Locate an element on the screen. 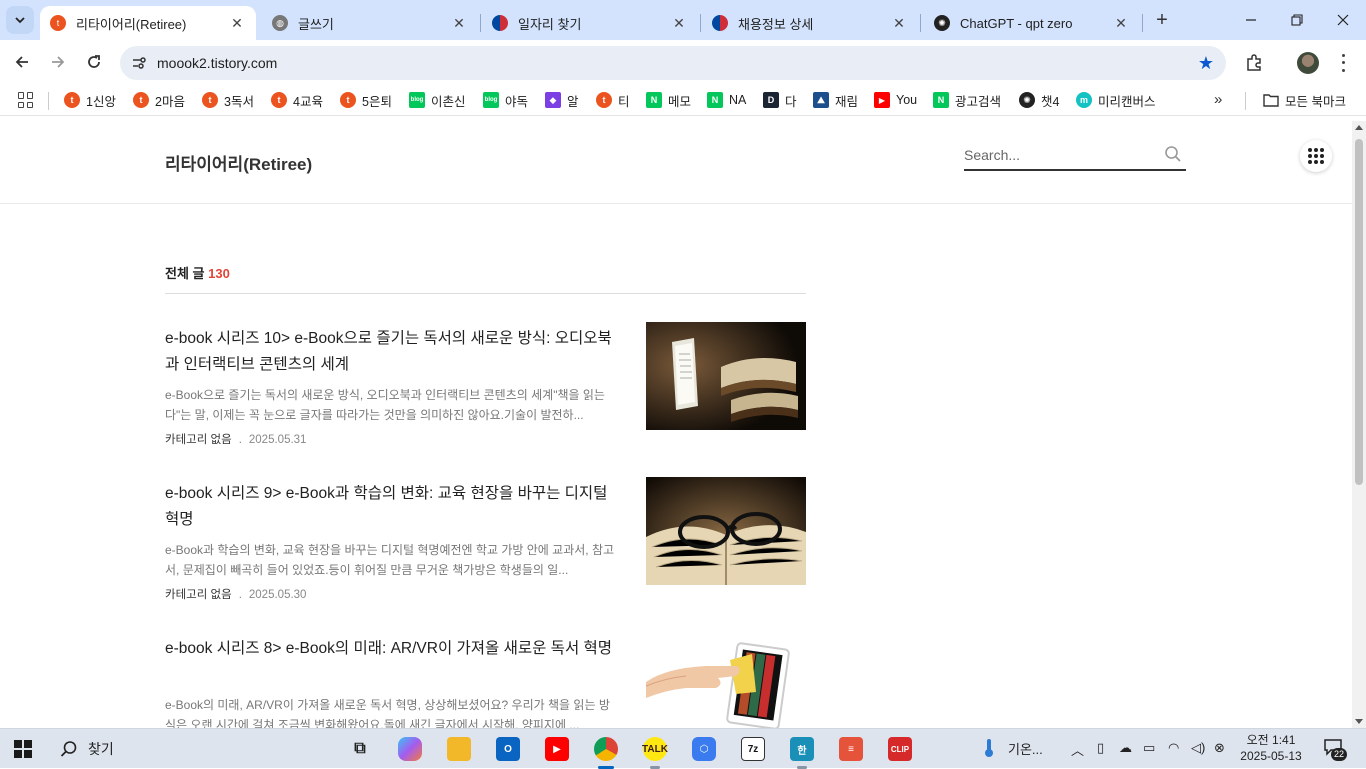 This screenshot has width=1366, height=769. chrome-icon is located at coordinates (606, 749).